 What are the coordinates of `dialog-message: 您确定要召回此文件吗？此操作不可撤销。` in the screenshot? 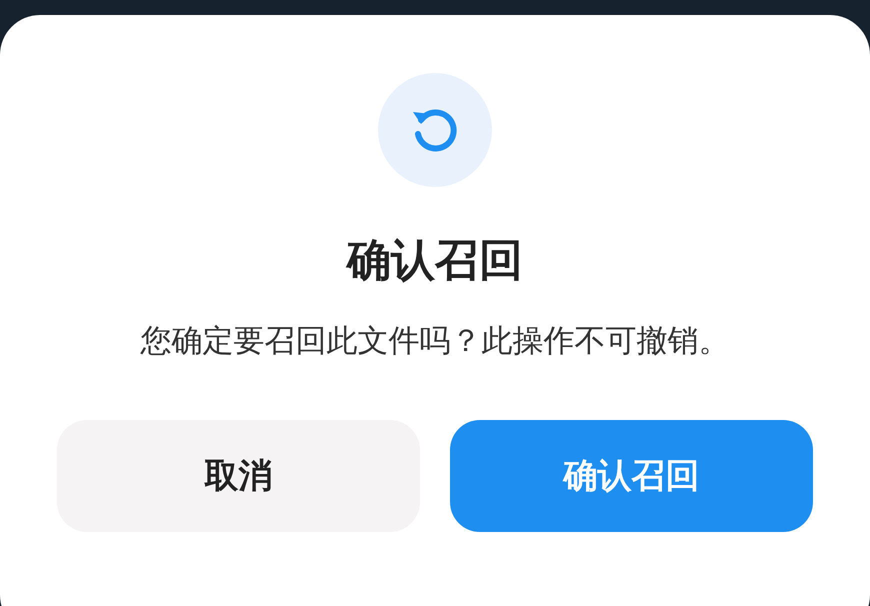 It's located at (435, 341).